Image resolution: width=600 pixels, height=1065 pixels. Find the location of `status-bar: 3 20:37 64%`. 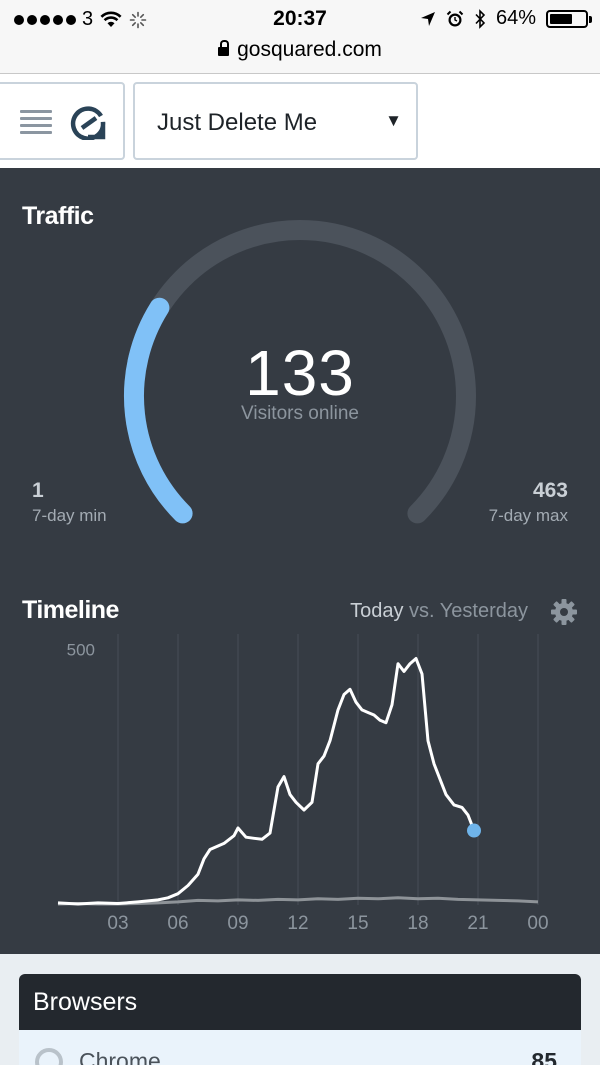

status-bar: 3 20:37 64% is located at coordinates (300, 19).